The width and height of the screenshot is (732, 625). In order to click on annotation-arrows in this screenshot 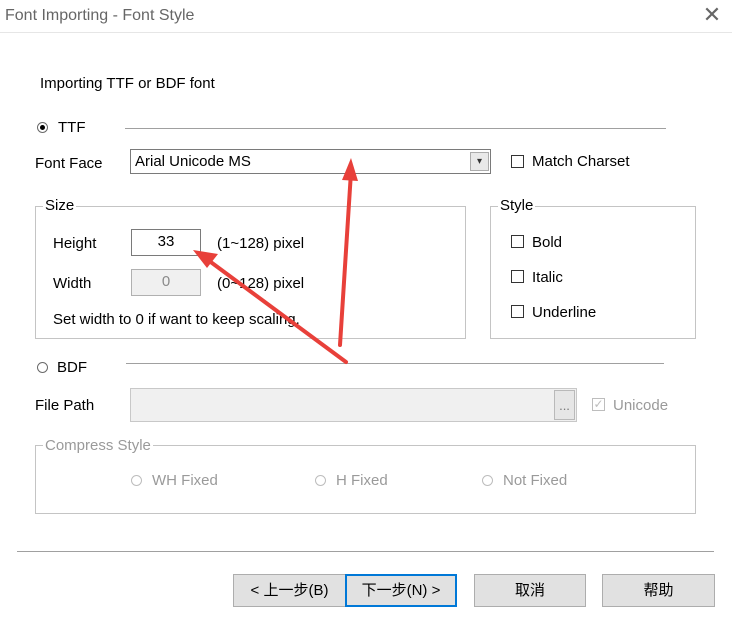, I will do `click(275, 261)`.